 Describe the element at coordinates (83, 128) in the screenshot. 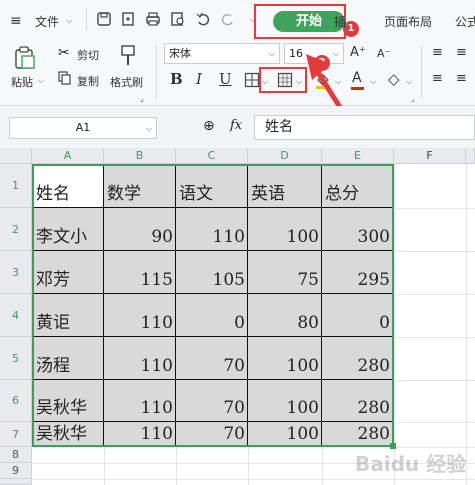

I see `name-box: A1 ⌵` at that location.